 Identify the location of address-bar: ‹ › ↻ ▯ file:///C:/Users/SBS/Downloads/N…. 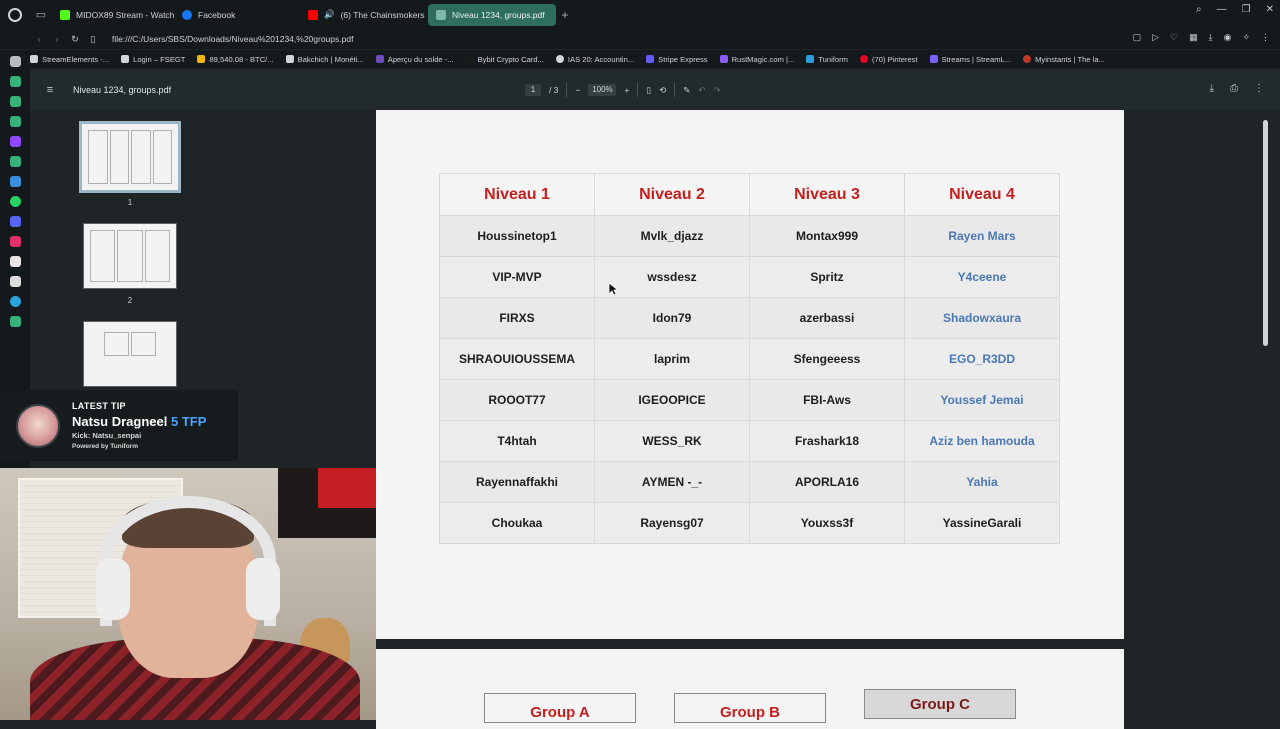
(640, 39).